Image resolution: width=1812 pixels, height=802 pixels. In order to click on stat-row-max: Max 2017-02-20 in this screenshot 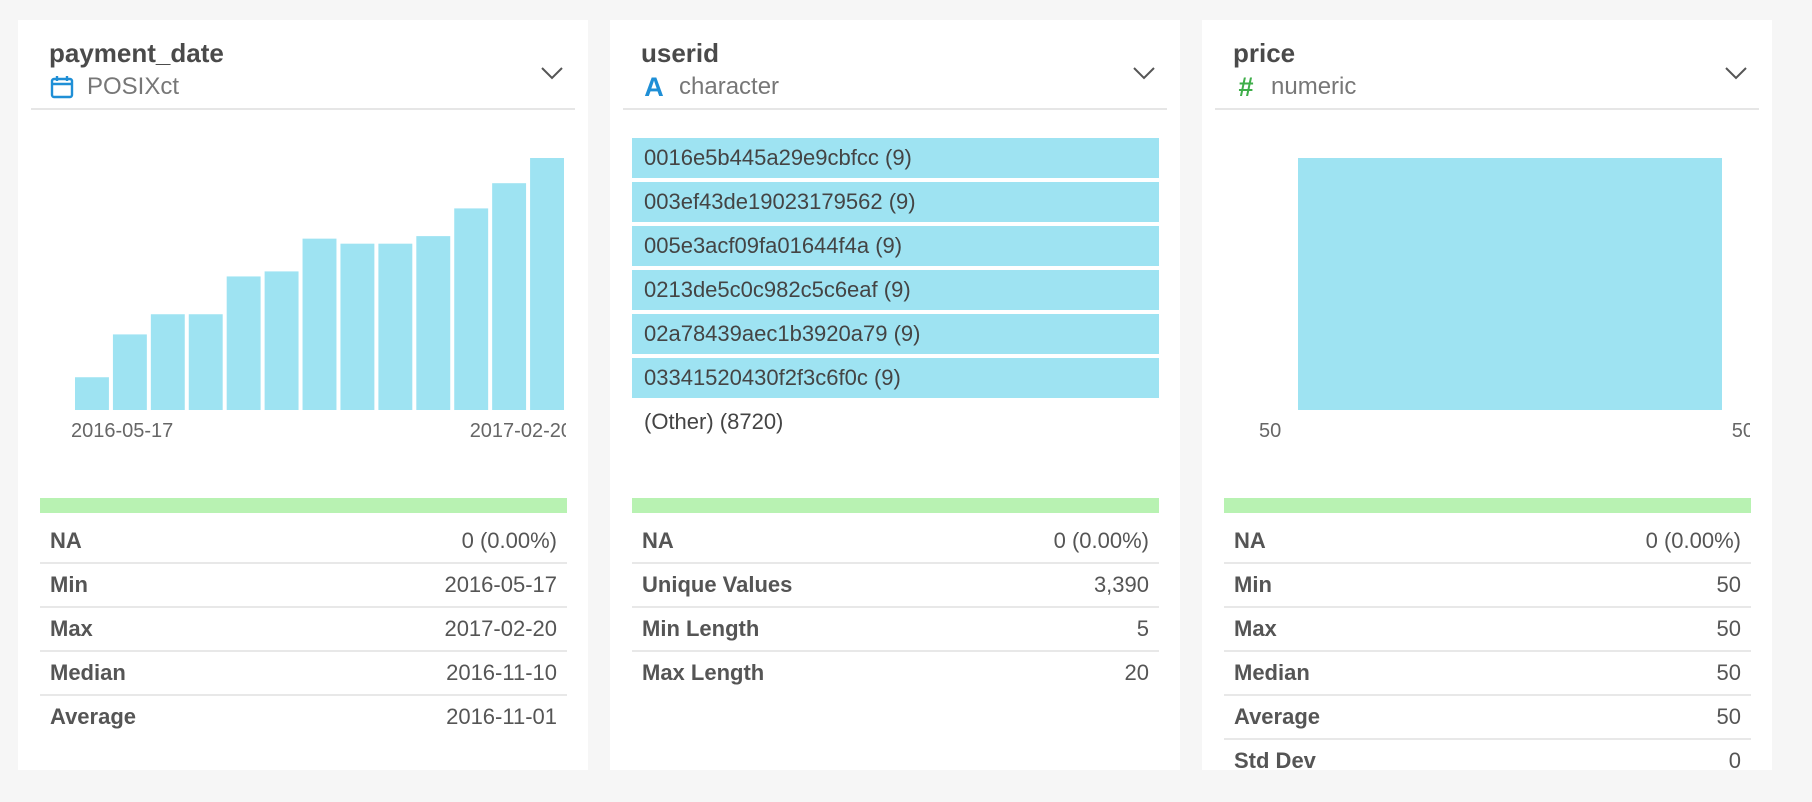, I will do `click(303, 630)`.